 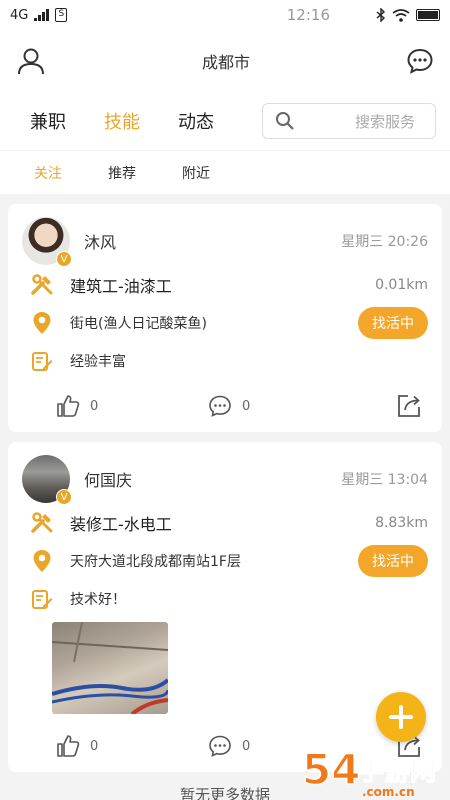 I want to click on wifi-icon, so click(x=401, y=15).